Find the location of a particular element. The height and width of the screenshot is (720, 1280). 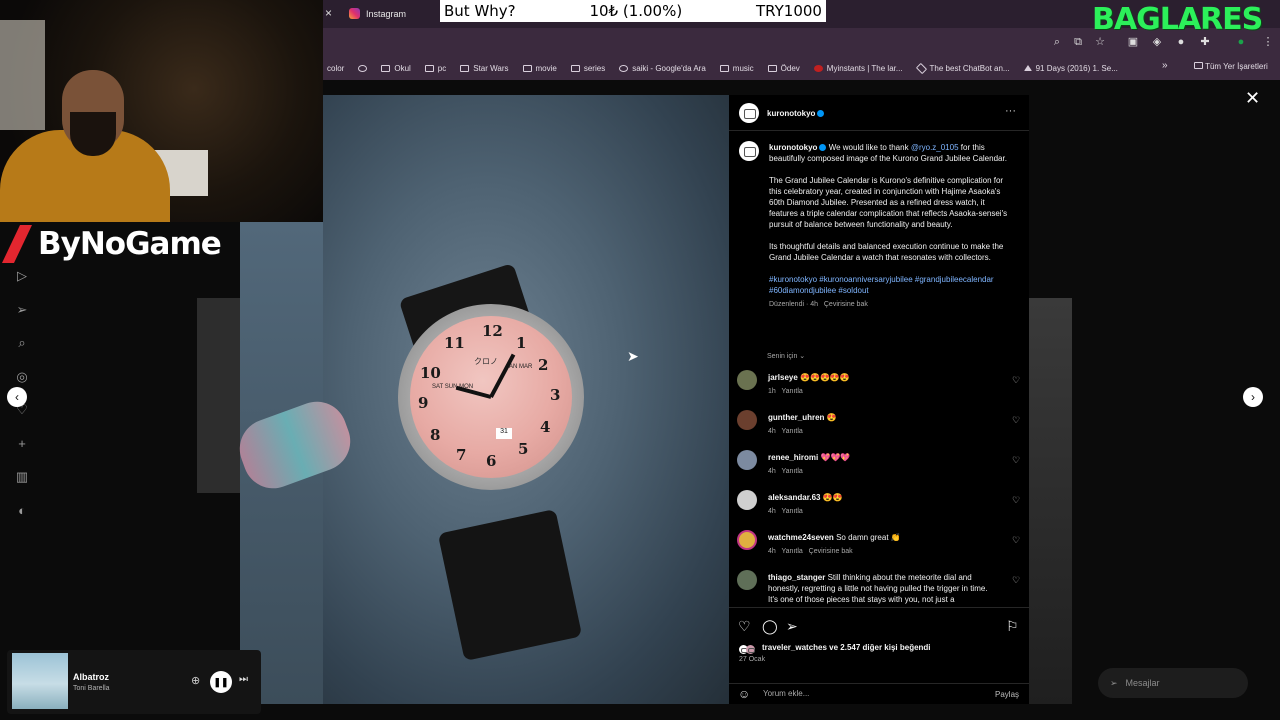

artist-name: Toni Barella is located at coordinates (91, 688).